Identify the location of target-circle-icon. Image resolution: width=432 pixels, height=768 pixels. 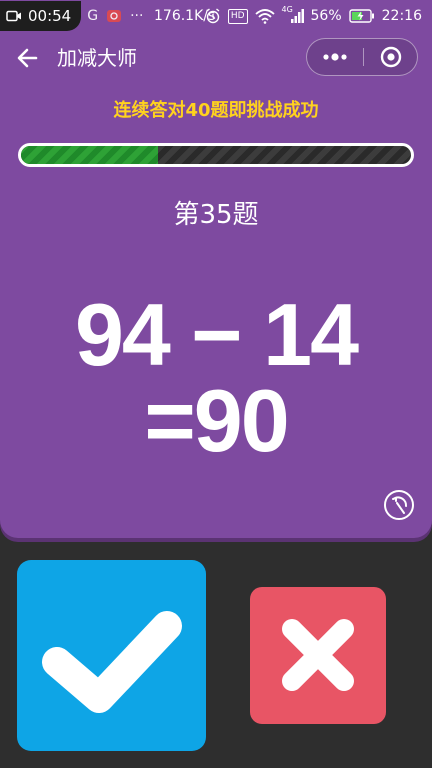
(391, 57).